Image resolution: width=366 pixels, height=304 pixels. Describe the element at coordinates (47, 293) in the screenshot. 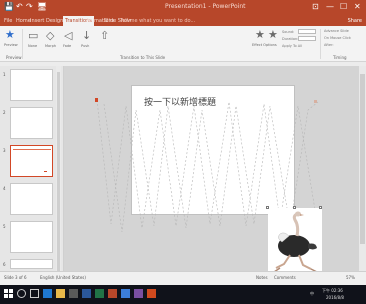

I see `edge-browser-icon` at that location.